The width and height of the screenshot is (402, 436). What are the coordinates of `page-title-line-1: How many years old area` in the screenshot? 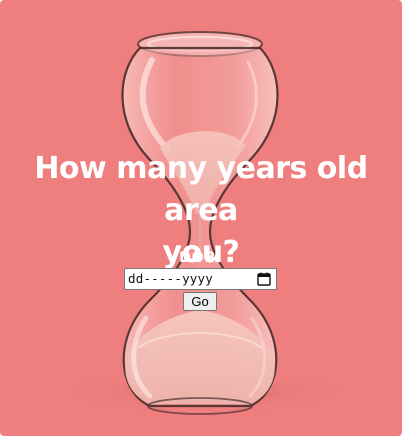 It's located at (201, 189).